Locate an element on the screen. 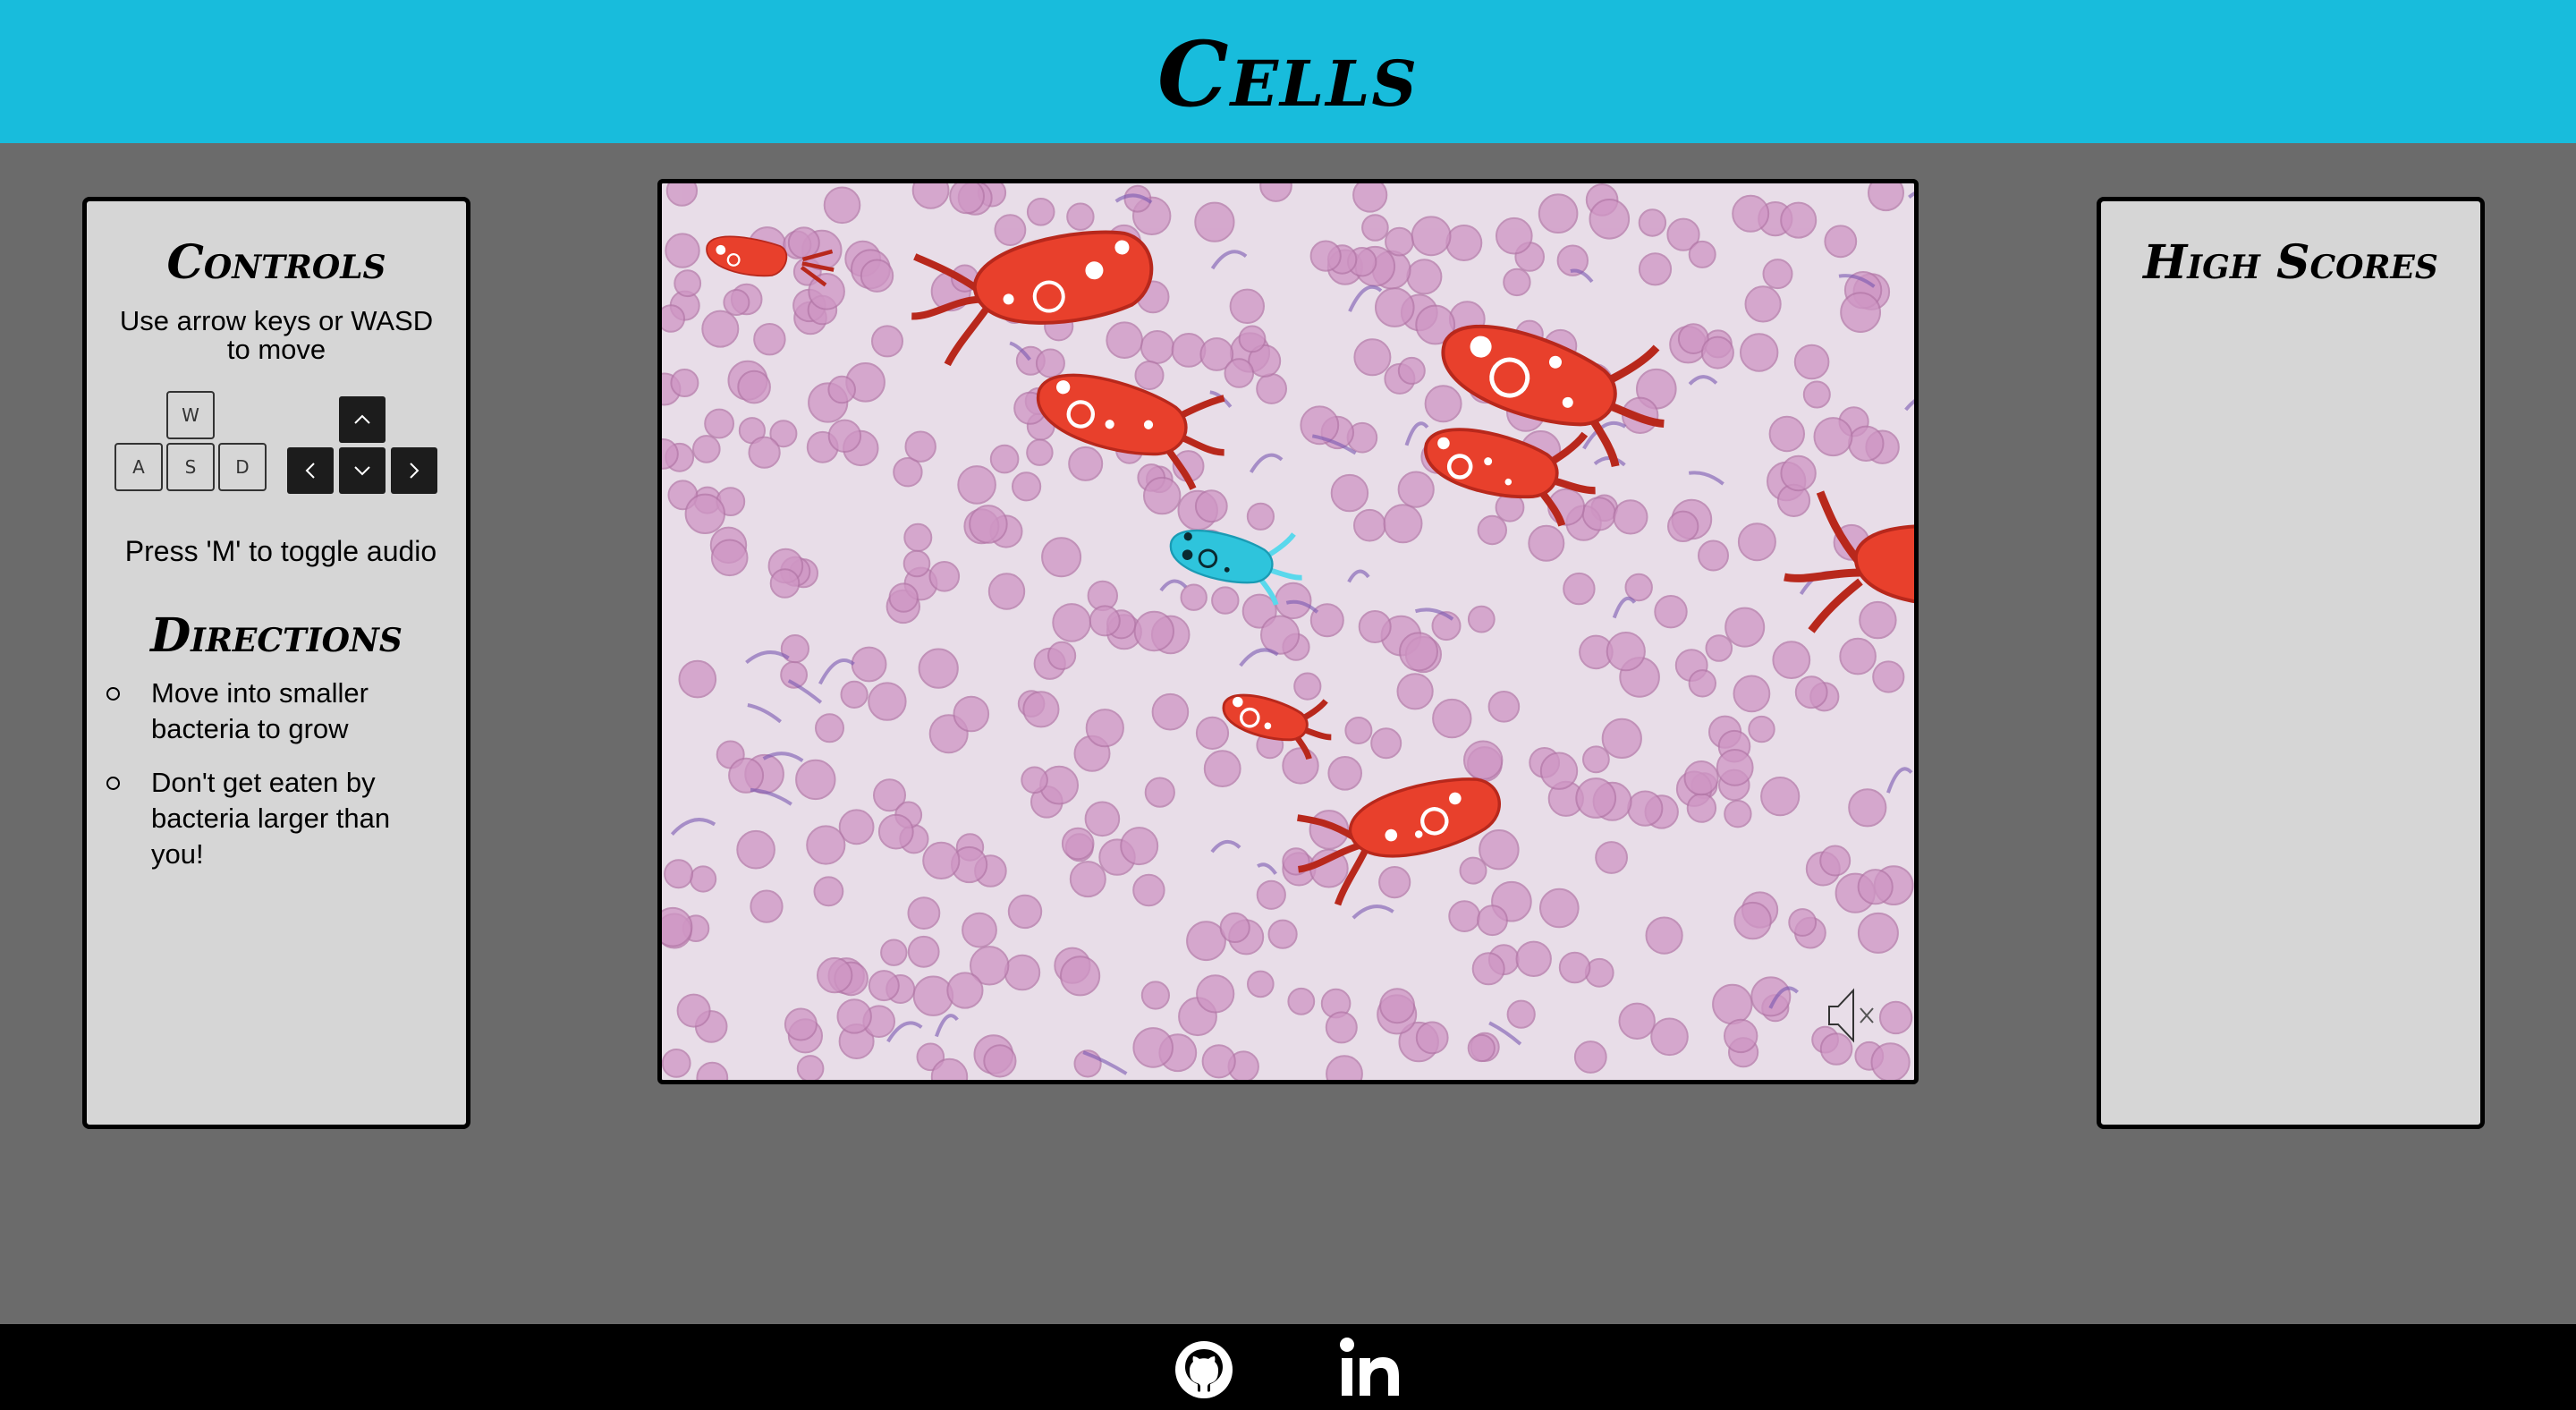 The width and height of the screenshot is (2576, 1410). bullet-icon is located at coordinates (113, 784).